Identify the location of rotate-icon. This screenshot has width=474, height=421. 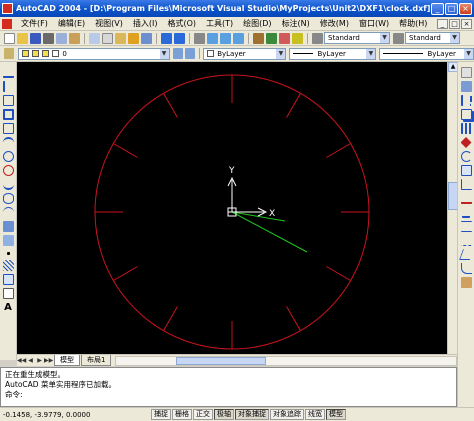
(466, 156).